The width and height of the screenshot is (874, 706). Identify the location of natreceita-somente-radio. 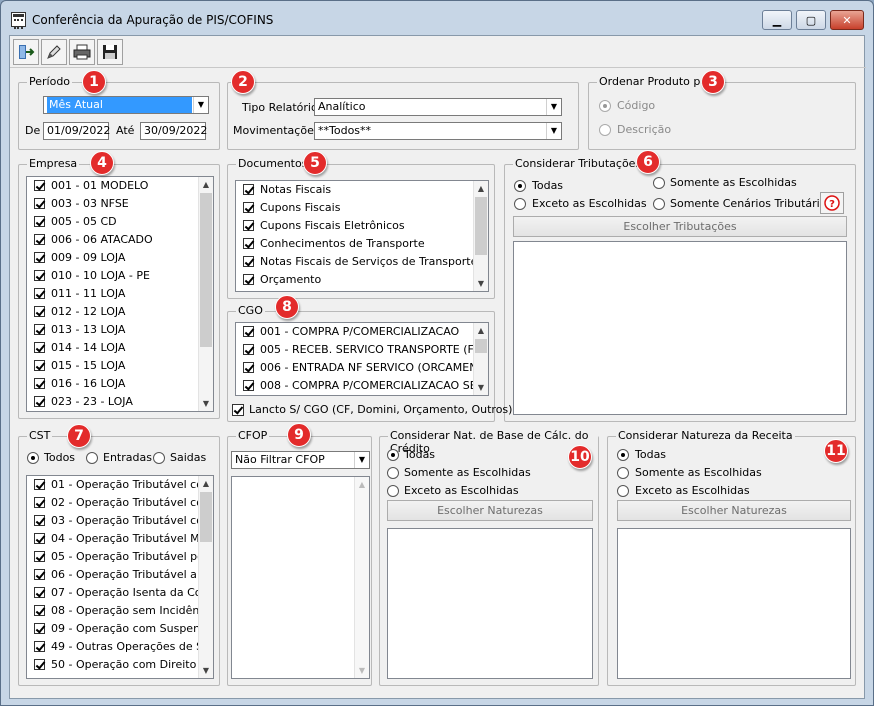
(623, 473).